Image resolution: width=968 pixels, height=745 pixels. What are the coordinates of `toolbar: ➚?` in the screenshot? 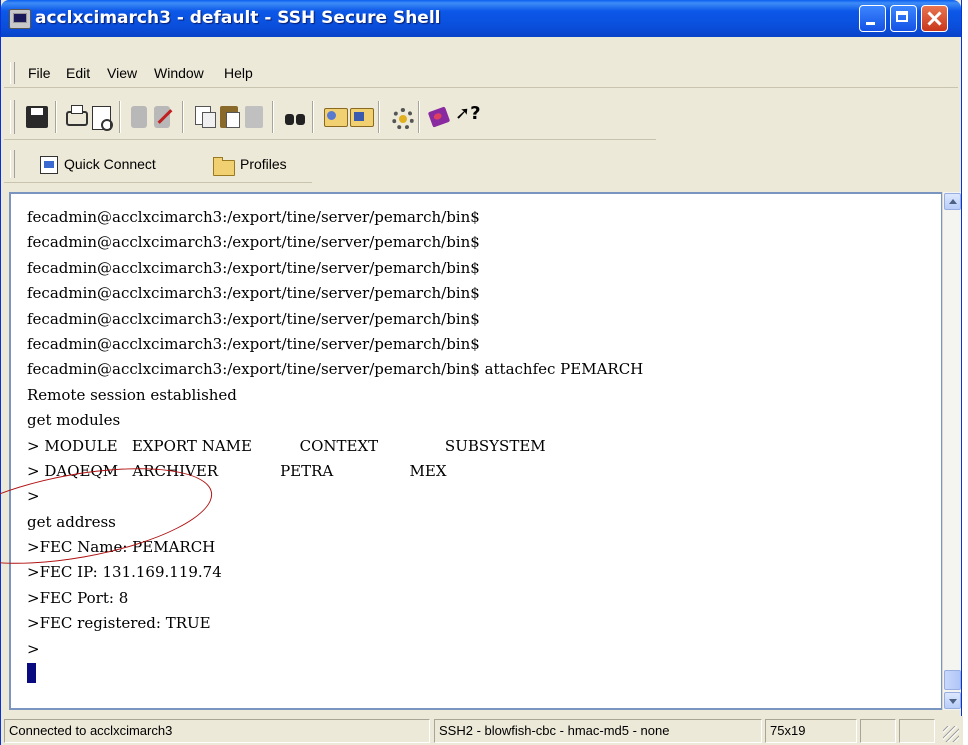 It's located at (330, 117).